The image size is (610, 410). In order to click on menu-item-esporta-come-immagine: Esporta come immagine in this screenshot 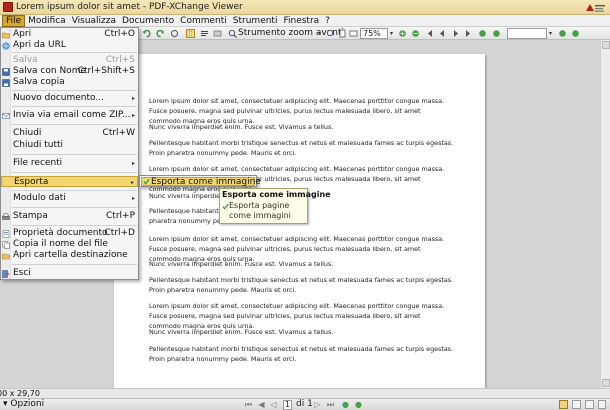, I will do `click(201, 182)`.